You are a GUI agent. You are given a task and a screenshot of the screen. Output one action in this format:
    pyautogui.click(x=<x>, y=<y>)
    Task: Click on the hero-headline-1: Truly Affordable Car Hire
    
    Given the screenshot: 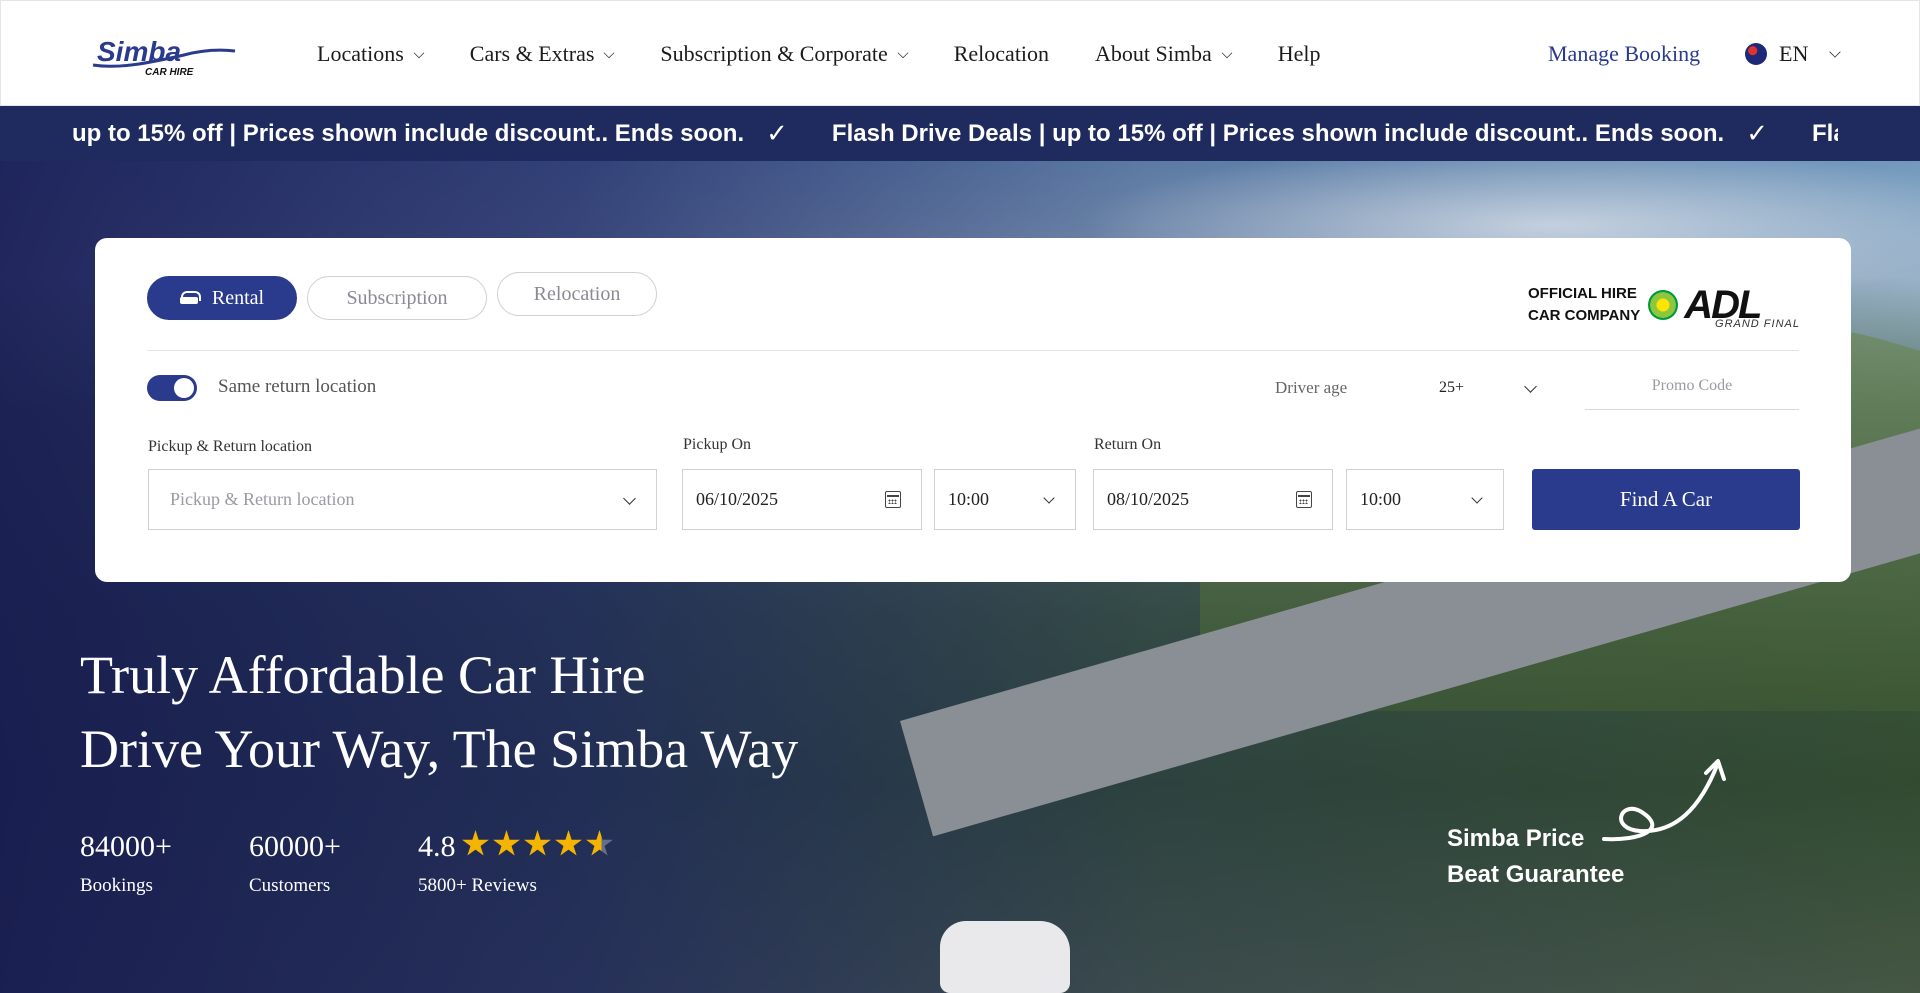 What is the action you would take?
    pyautogui.click(x=363, y=675)
    